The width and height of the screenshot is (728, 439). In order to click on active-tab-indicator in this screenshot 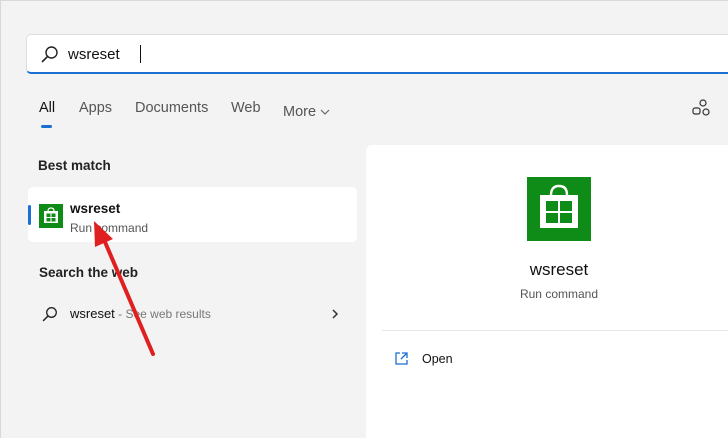, I will do `click(46, 126)`.